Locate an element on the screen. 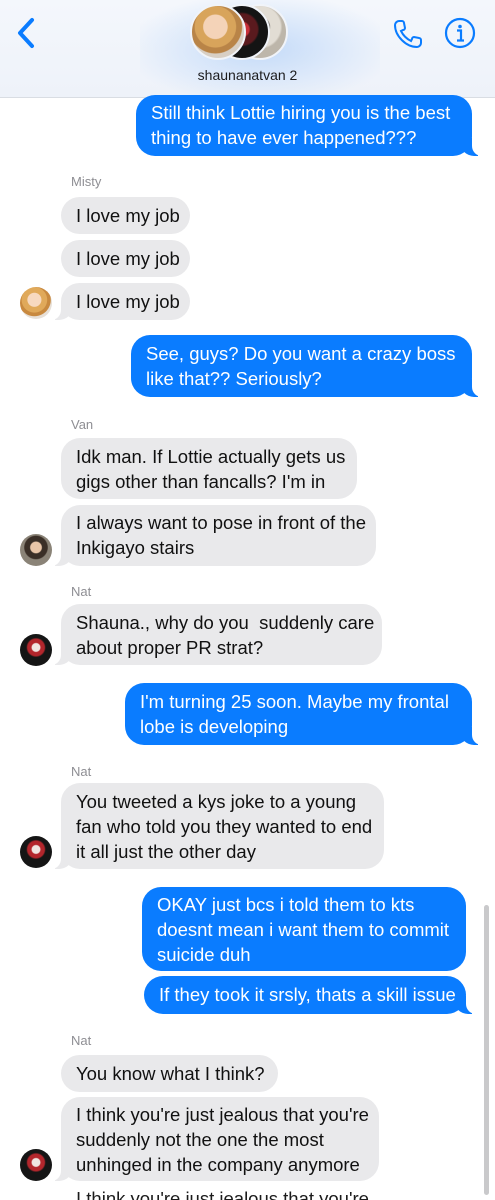 The width and height of the screenshot is (495, 1200). incoming-message: You know what I think? is located at coordinates (169, 1073).